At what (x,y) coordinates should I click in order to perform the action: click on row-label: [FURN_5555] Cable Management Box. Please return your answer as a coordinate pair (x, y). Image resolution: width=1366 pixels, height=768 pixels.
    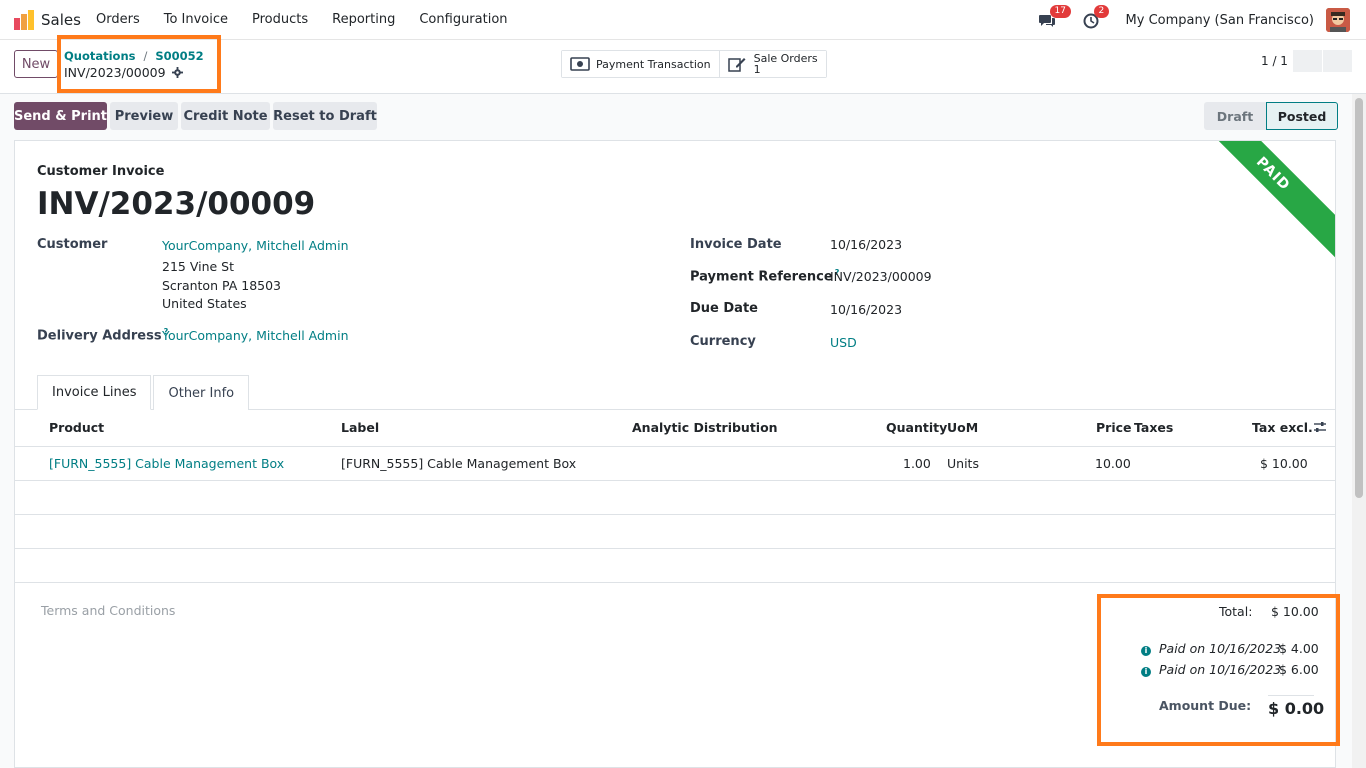
    Looking at the image, I should click on (458, 463).